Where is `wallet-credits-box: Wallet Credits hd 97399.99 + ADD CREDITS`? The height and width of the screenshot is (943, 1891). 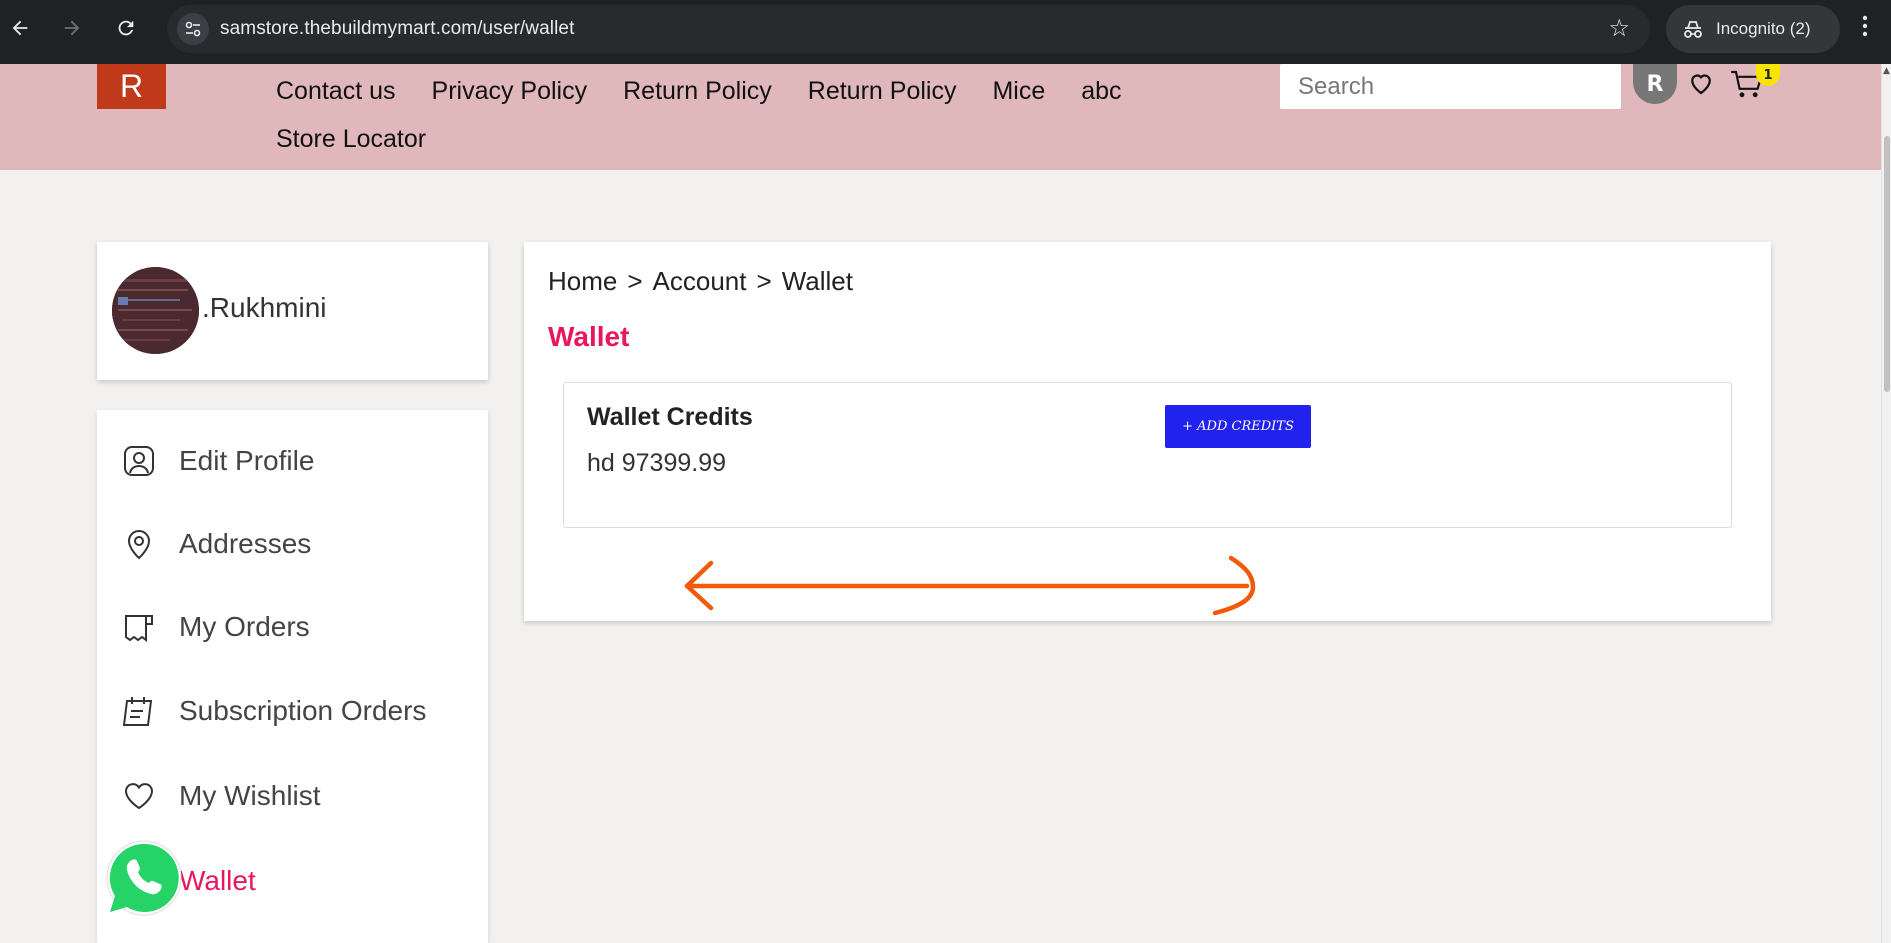
wallet-credits-box: Wallet Credits hd 97399.99 + ADD CREDITS is located at coordinates (1147, 455).